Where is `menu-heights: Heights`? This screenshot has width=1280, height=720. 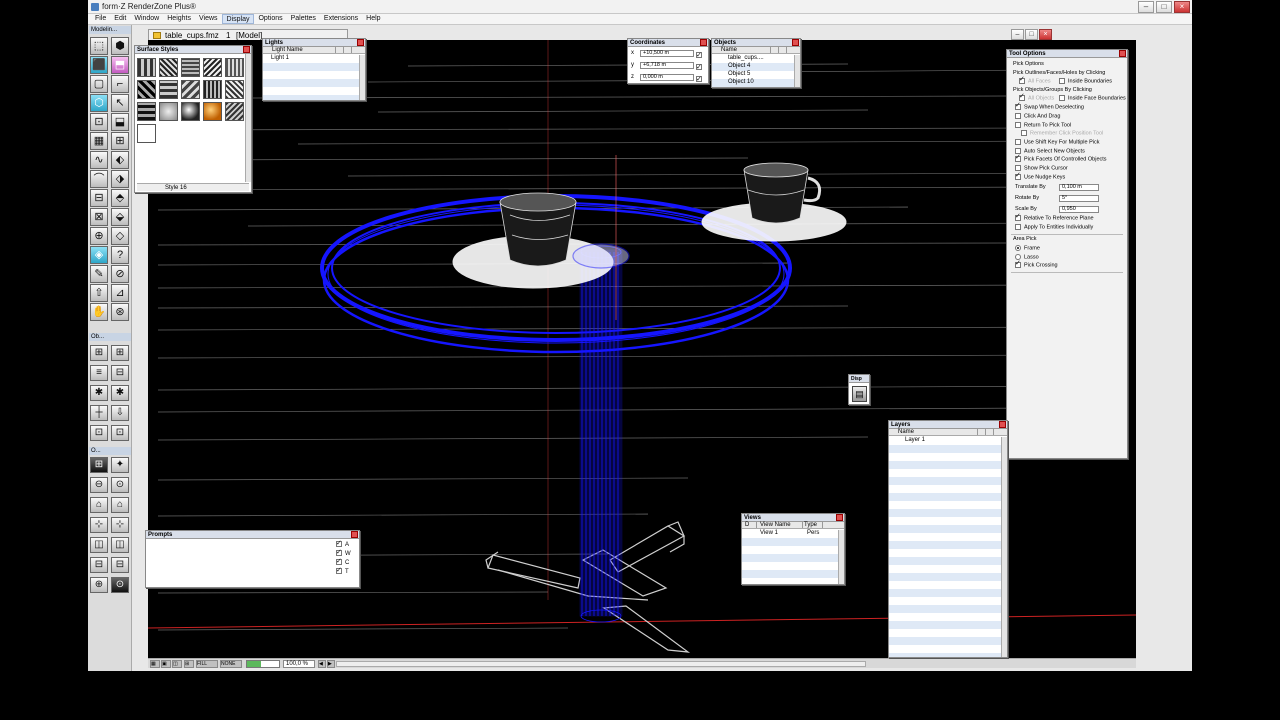
menu-heights: Heights is located at coordinates (179, 19).